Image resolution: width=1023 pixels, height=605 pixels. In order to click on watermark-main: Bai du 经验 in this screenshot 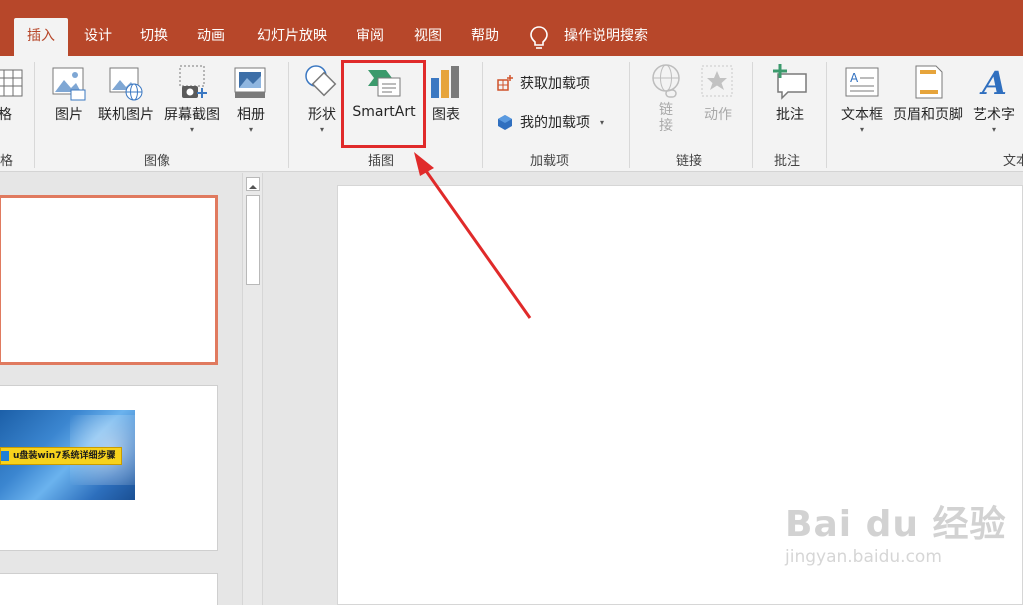, I will do `click(896, 524)`.